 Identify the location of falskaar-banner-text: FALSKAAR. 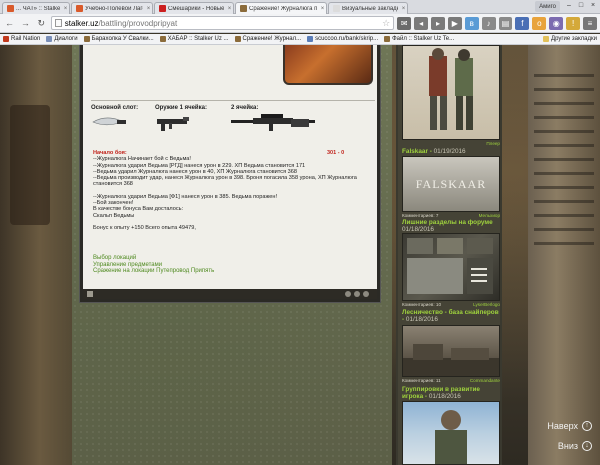
(451, 183).